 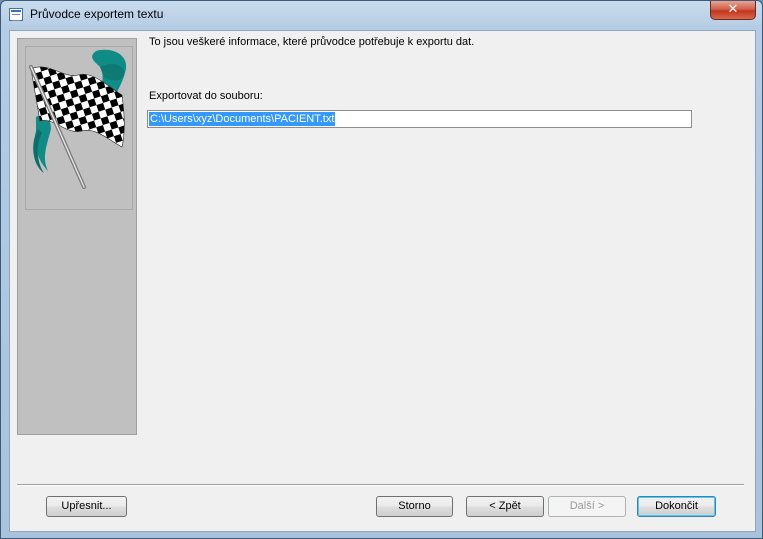 What do you see at coordinates (77, 236) in the screenshot?
I see `wizard-side-panel` at bounding box center [77, 236].